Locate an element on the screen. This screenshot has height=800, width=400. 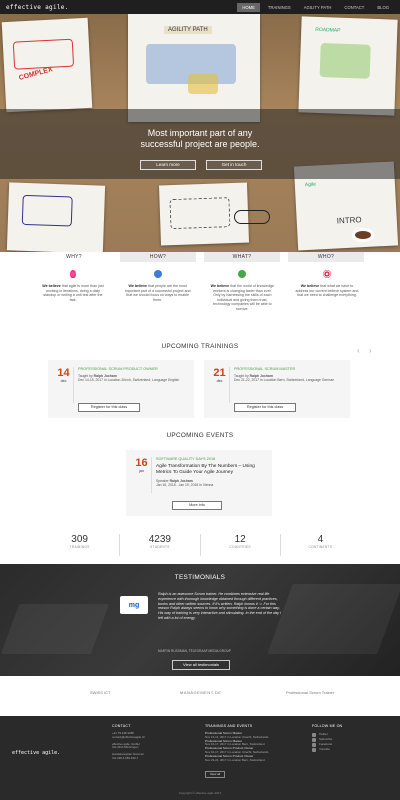
stat-label: CONTINENTS is located at coordinates (320, 547).